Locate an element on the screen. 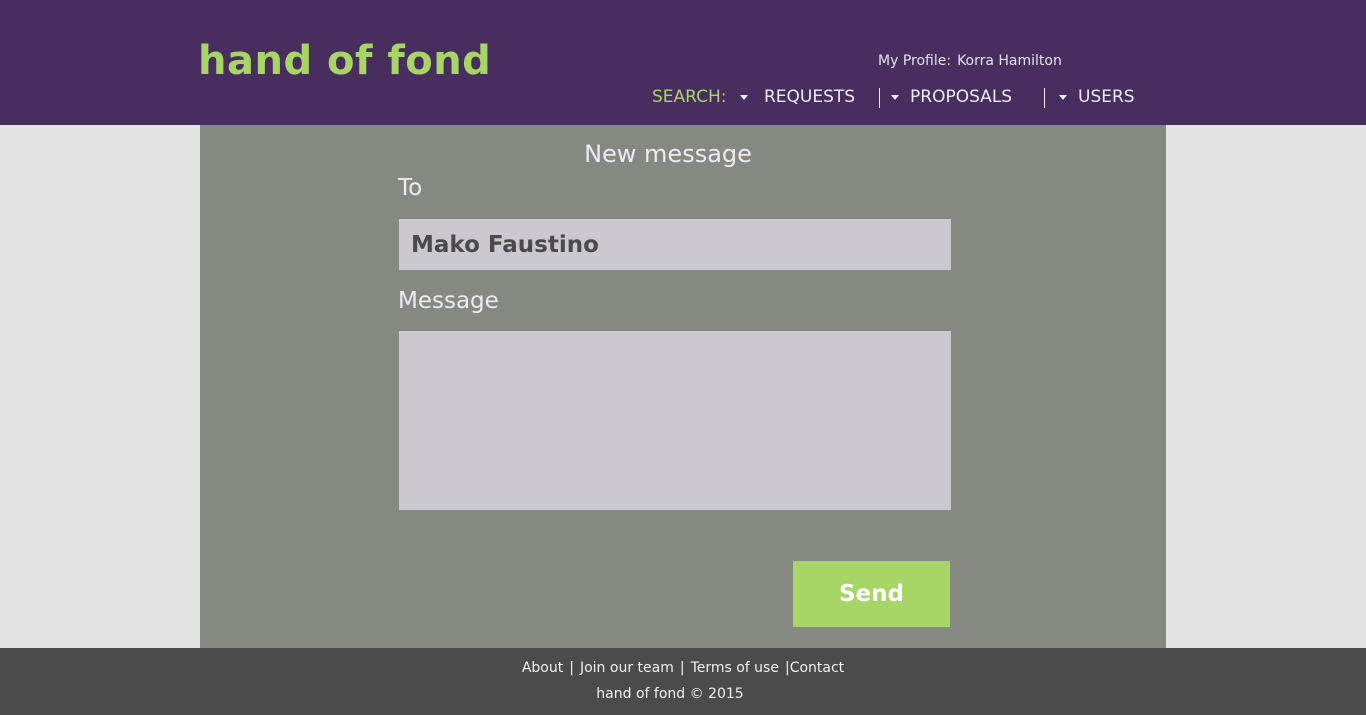 This screenshot has width=1366, height=715. profile-info: My Profile: Korra Hamilton is located at coordinates (970, 61).